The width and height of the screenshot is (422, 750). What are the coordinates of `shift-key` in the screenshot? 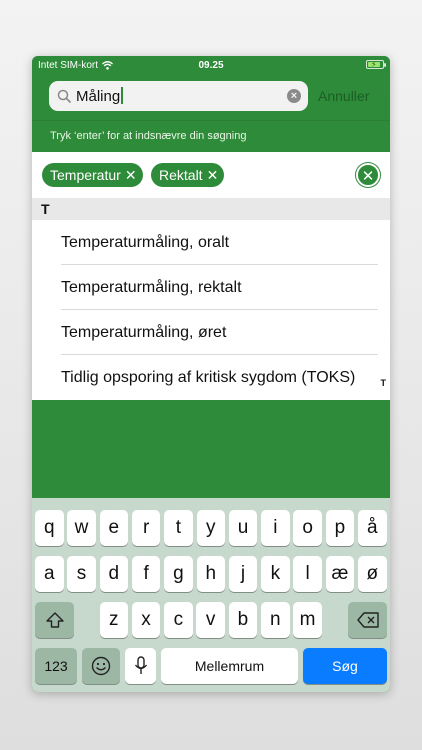 It's located at (54, 620).